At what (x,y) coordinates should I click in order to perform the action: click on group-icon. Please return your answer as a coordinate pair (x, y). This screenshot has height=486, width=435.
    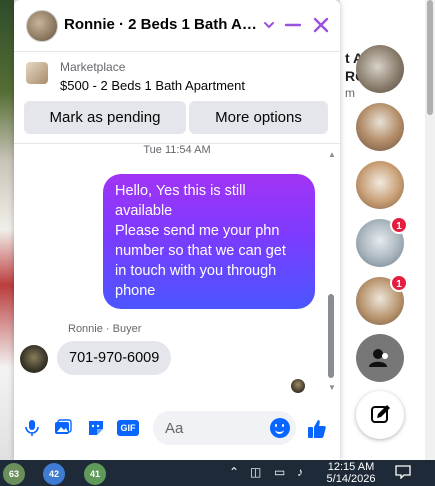
    Looking at the image, I should click on (378, 358).